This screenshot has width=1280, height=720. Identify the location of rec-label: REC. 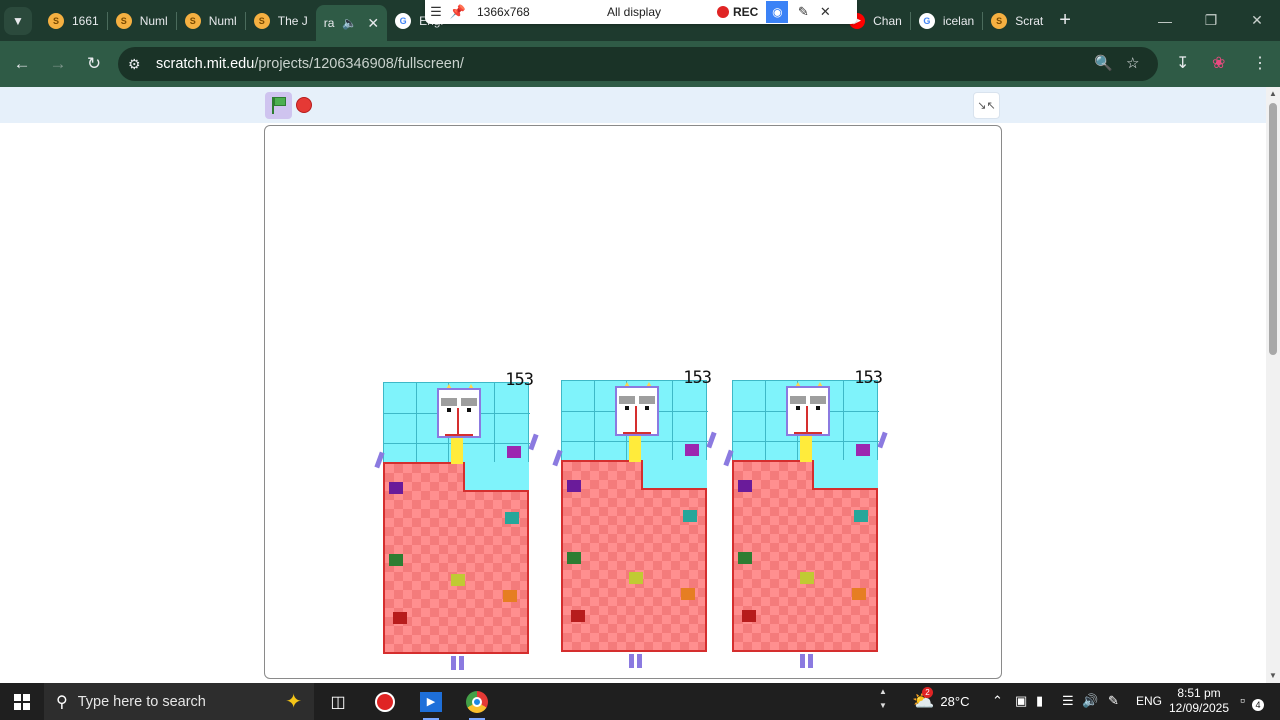
(745, 12).